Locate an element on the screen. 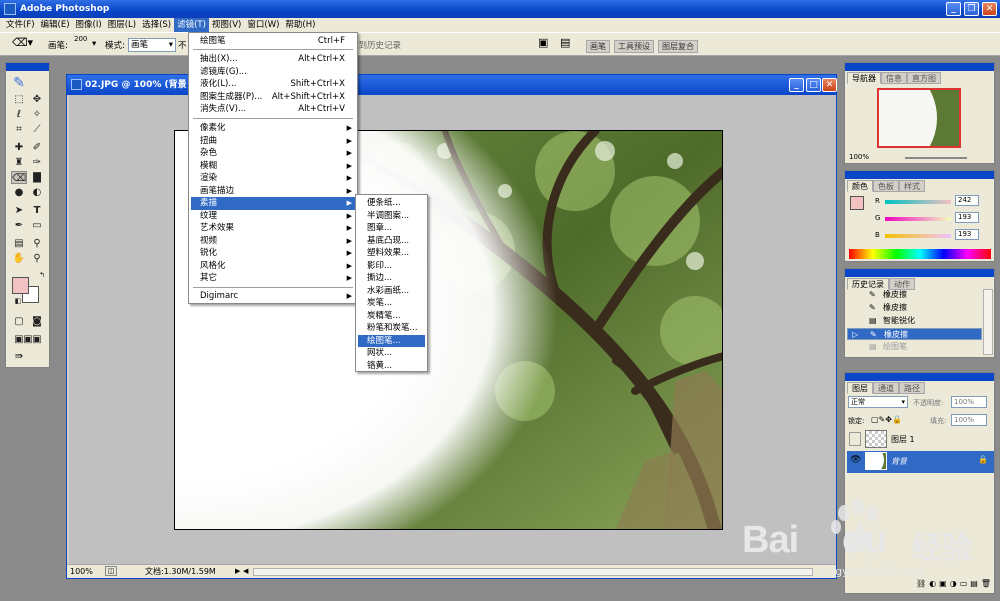  blue-slider is located at coordinates (918, 236).